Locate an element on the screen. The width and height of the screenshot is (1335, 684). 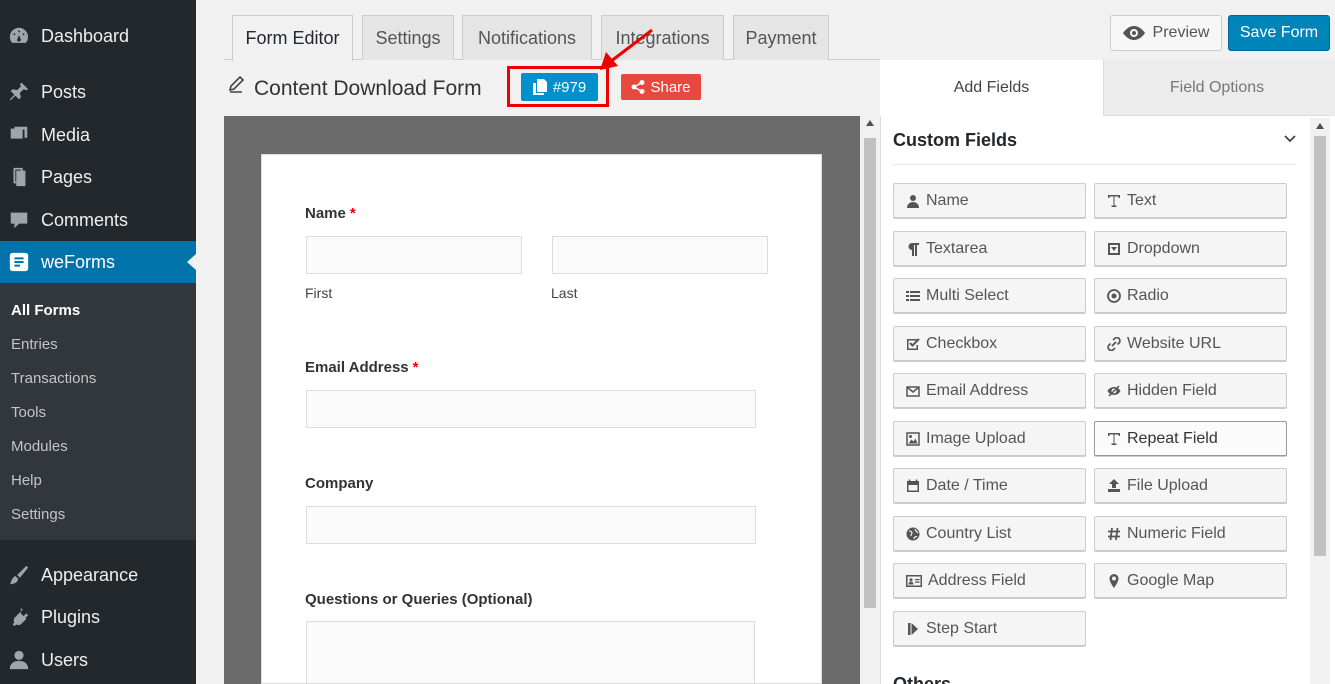
button-label: Address Field is located at coordinates (977, 580).